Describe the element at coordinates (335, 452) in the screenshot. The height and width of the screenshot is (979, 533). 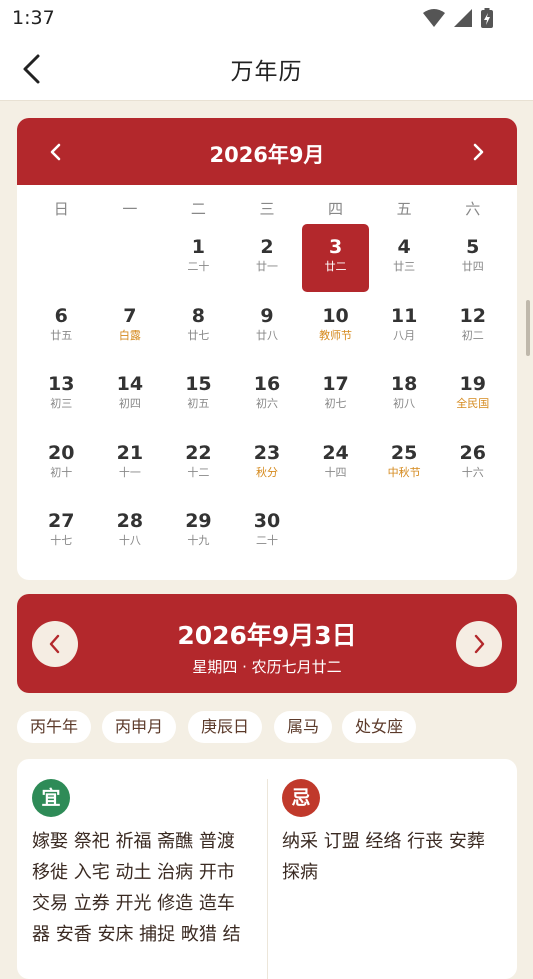
I see `day-number: 24` at that location.